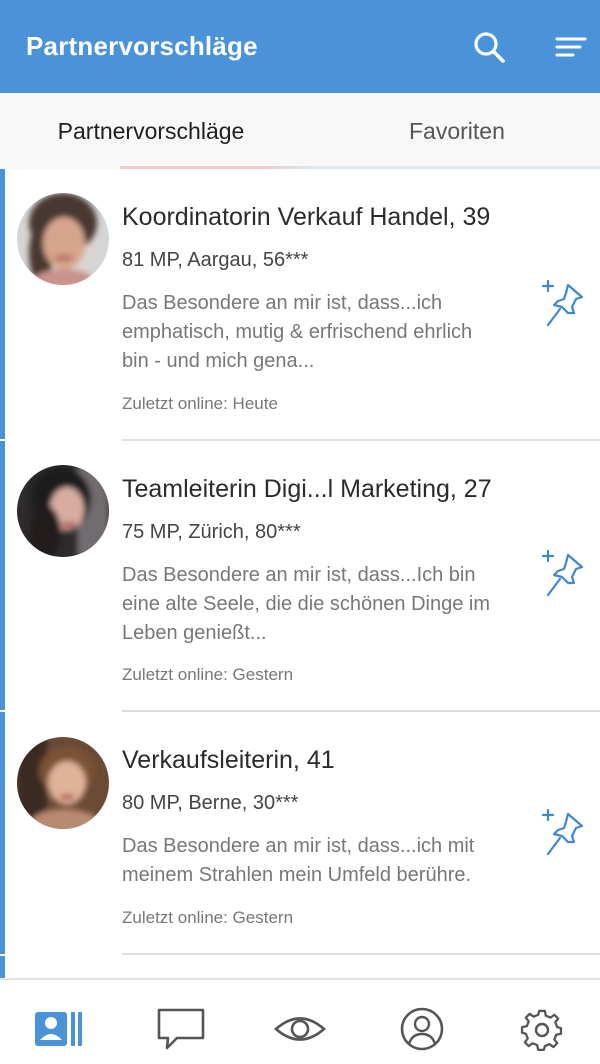 This screenshot has width=600, height=1064. Describe the element at coordinates (457, 130) in the screenshot. I see `tab-label: Favoriten` at that location.